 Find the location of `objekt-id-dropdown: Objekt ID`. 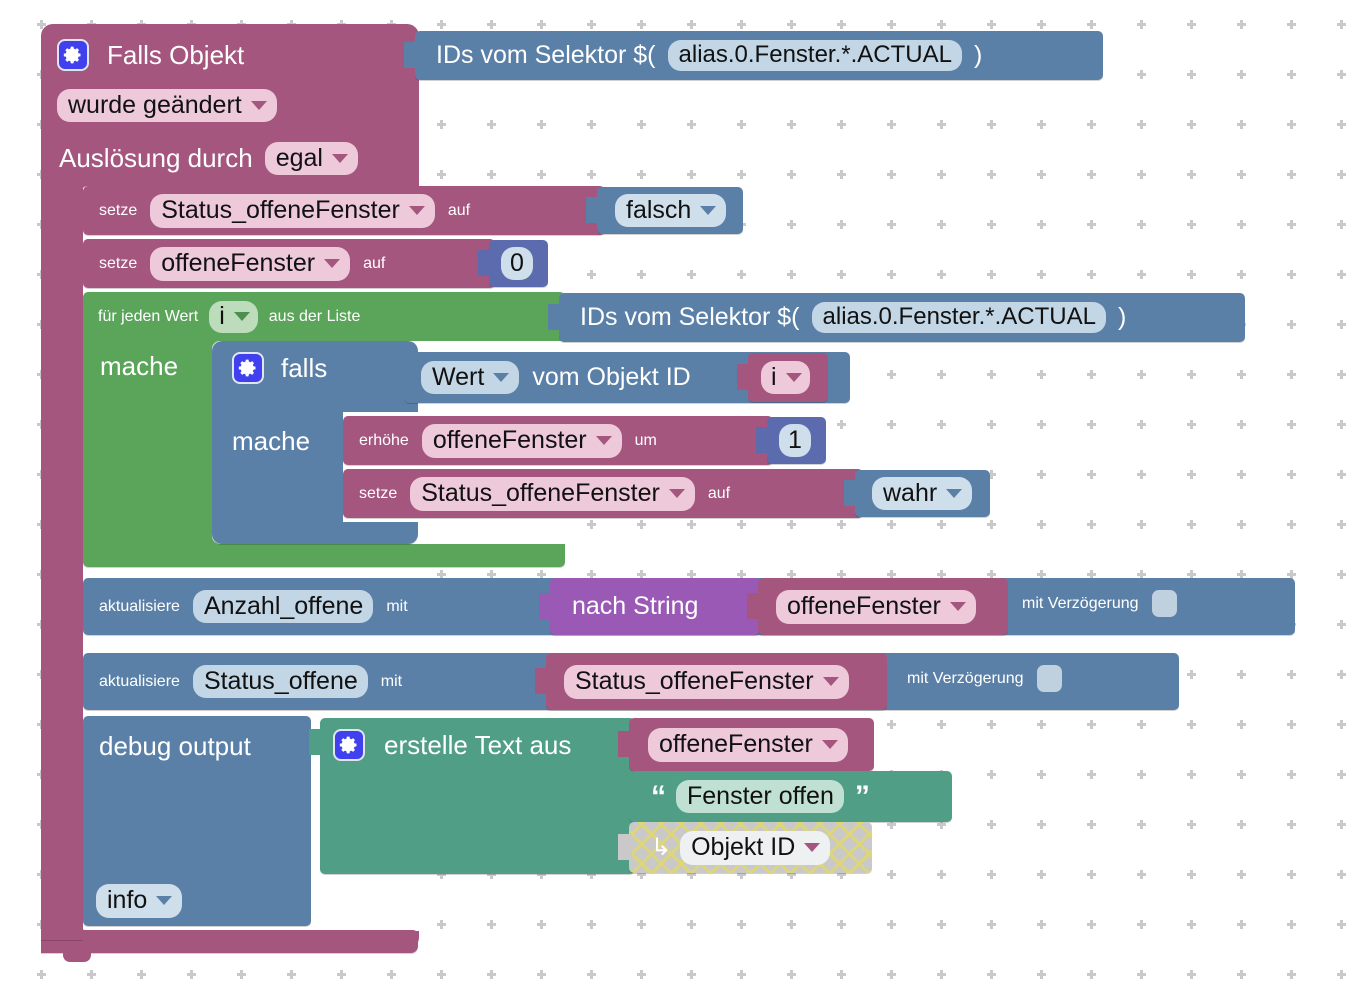

objekt-id-dropdown: Objekt ID is located at coordinates (755, 847).